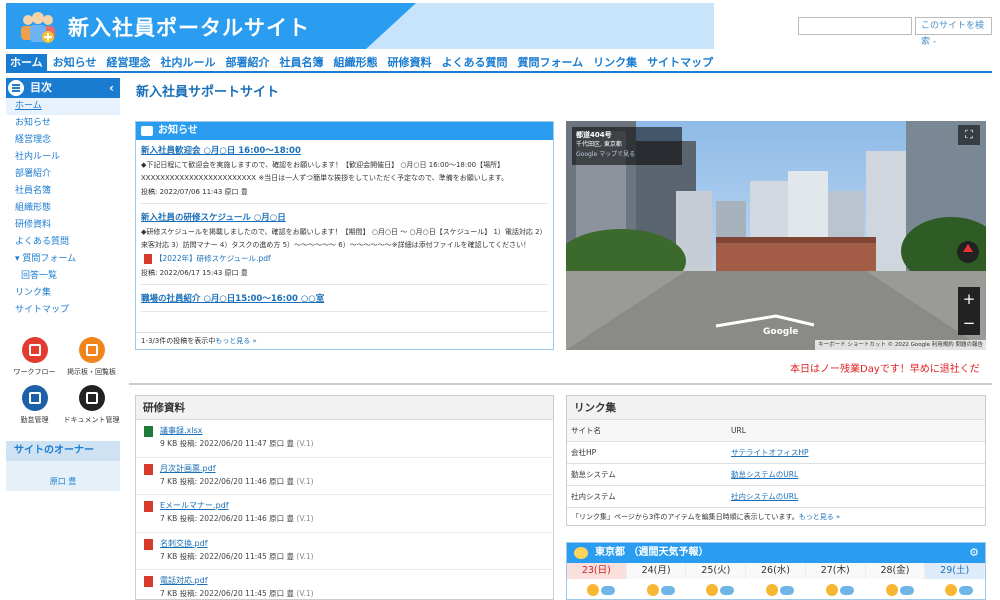 Image resolution: width=1000 pixels, height=600 pixels. I want to click on nav-item: 質問フォーム, so click(550, 62).